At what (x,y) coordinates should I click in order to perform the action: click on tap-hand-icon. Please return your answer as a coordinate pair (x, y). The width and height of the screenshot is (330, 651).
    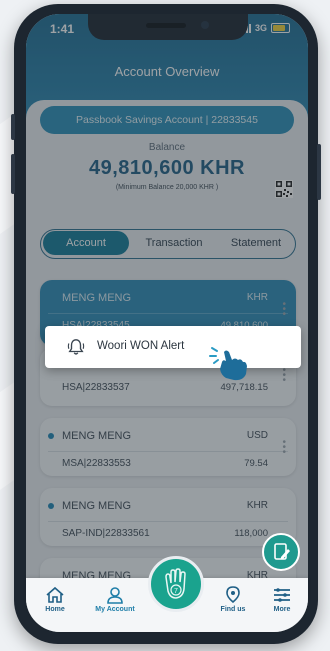
    Looking at the image, I should click on (228, 364).